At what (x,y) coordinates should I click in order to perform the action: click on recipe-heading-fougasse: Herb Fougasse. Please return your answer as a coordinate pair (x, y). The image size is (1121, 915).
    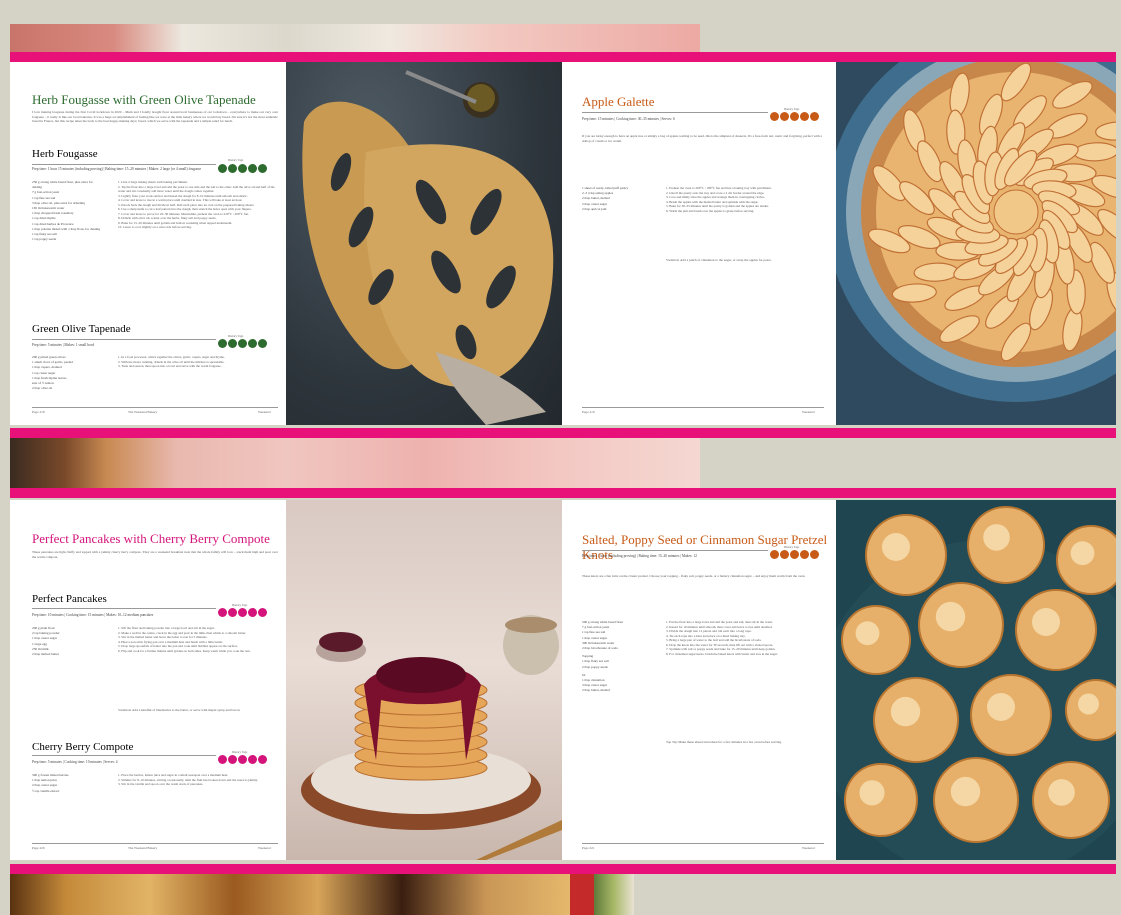
    Looking at the image, I should click on (65, 154).